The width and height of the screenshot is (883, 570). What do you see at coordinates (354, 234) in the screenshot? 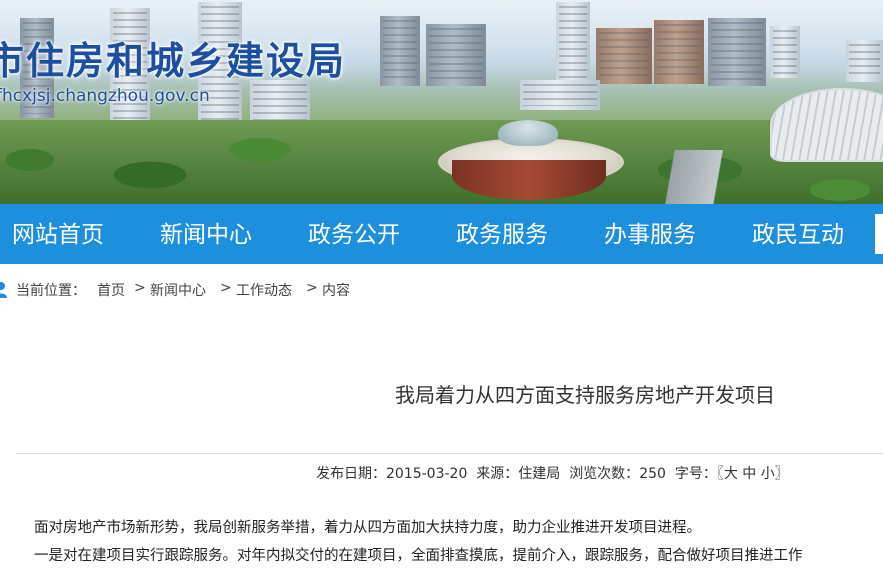
I see `nav-item-gov-affairs-open: 政务公开` at bounding box center [354, 234].